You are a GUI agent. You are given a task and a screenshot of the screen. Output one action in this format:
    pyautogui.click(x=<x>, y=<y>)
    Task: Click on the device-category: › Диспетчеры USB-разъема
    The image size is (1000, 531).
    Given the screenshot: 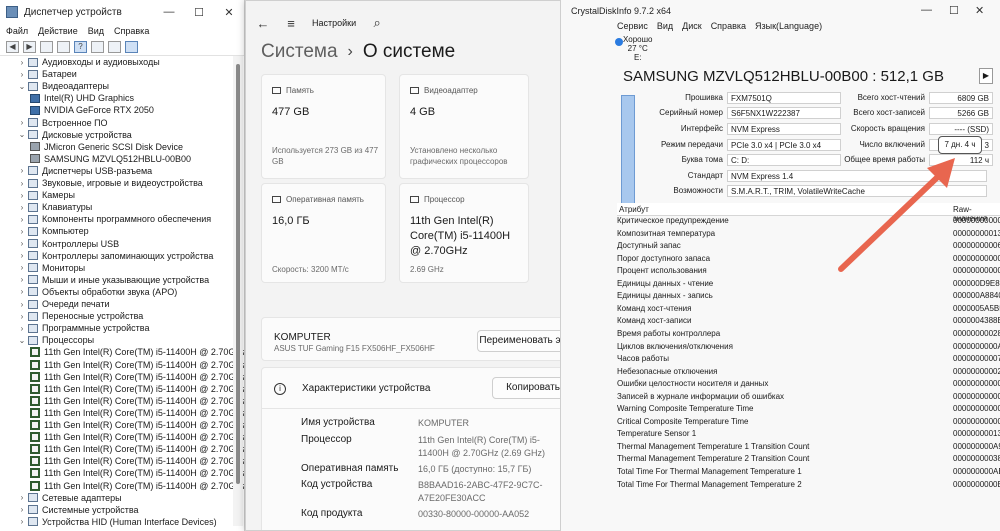 What is the action you would take?
    pyautogui.click(x=85, y=171)
    